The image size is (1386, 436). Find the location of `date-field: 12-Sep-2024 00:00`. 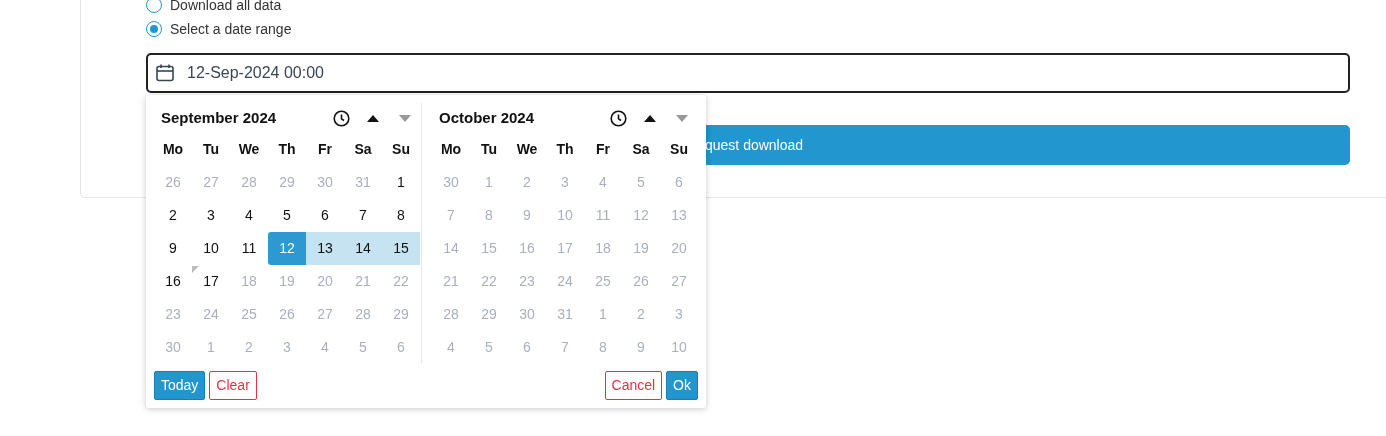

date-field: 12-Sep-2024 00:00 is located at coordinates (748, 73).